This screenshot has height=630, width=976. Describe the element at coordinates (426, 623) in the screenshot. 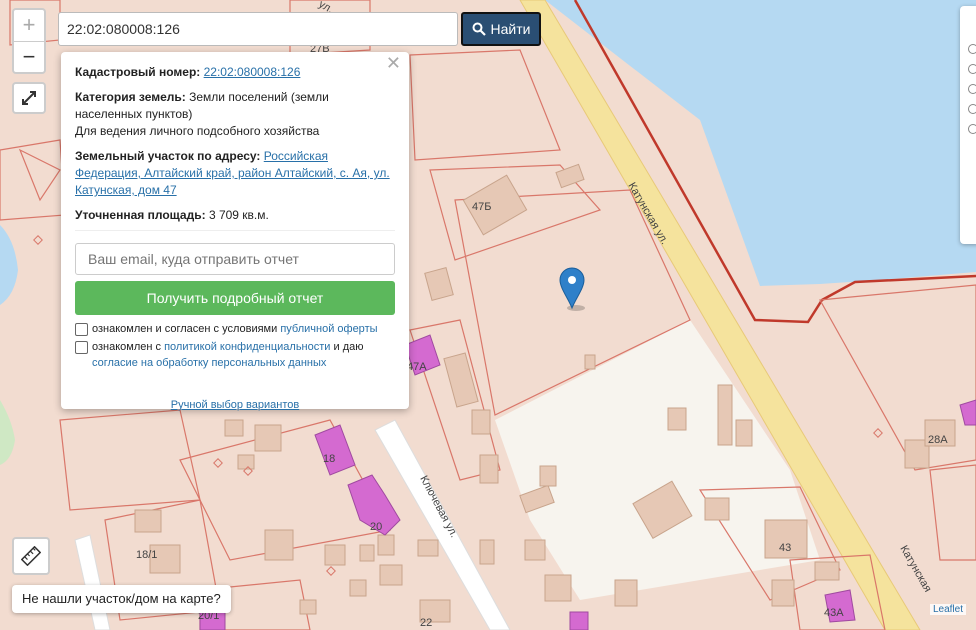

I see `house-label: 22` at that location.